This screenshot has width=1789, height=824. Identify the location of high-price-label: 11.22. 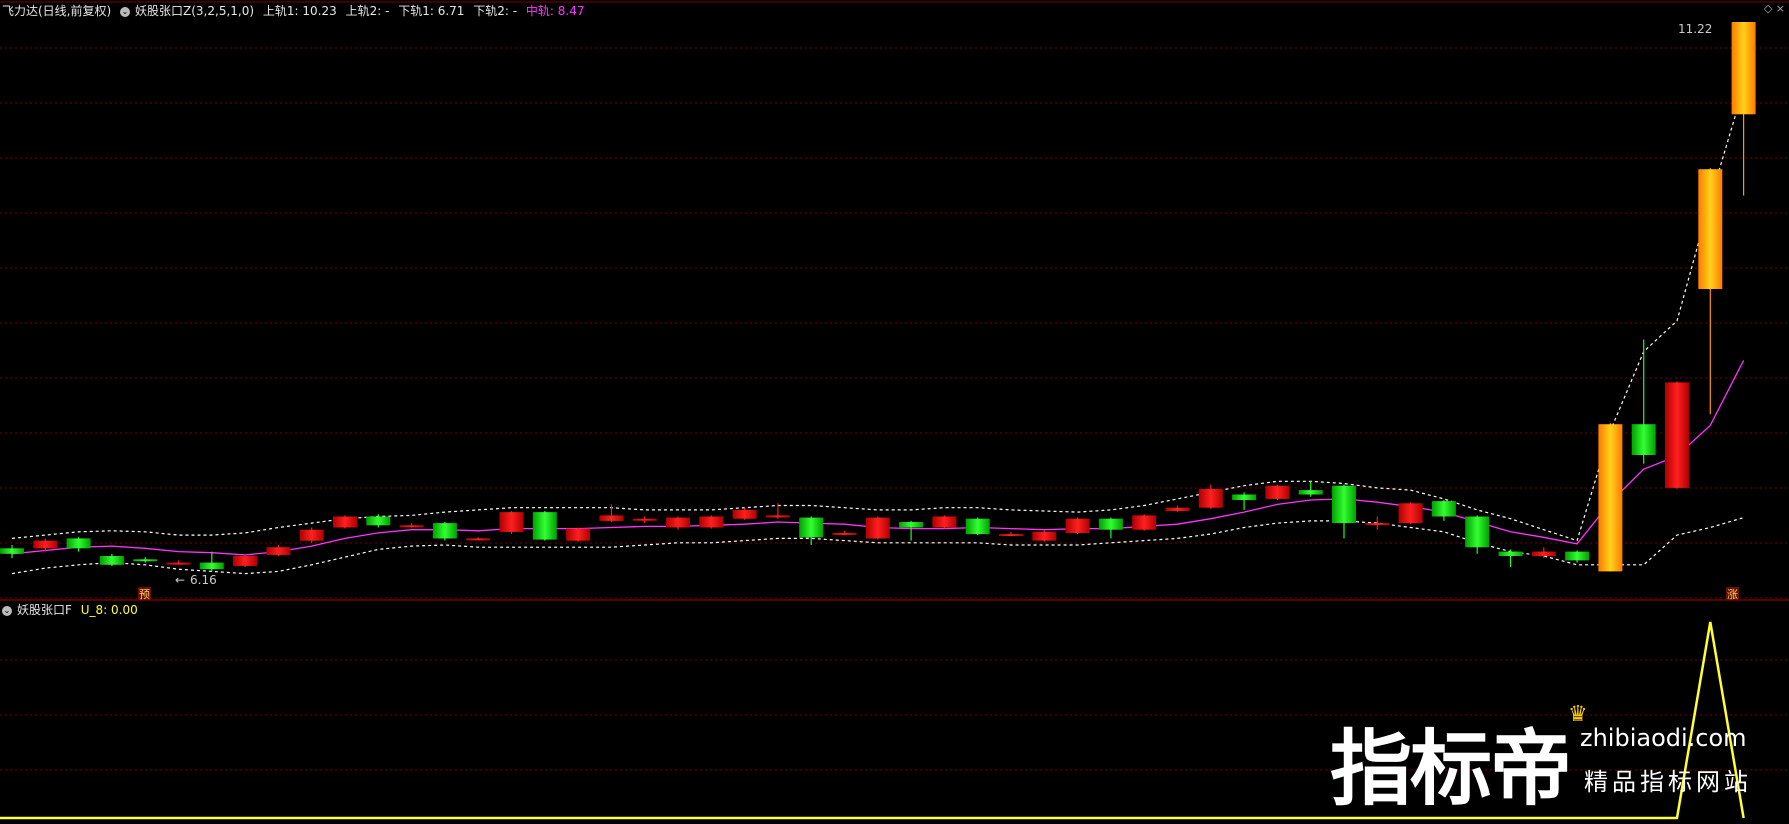
(1695, 29).